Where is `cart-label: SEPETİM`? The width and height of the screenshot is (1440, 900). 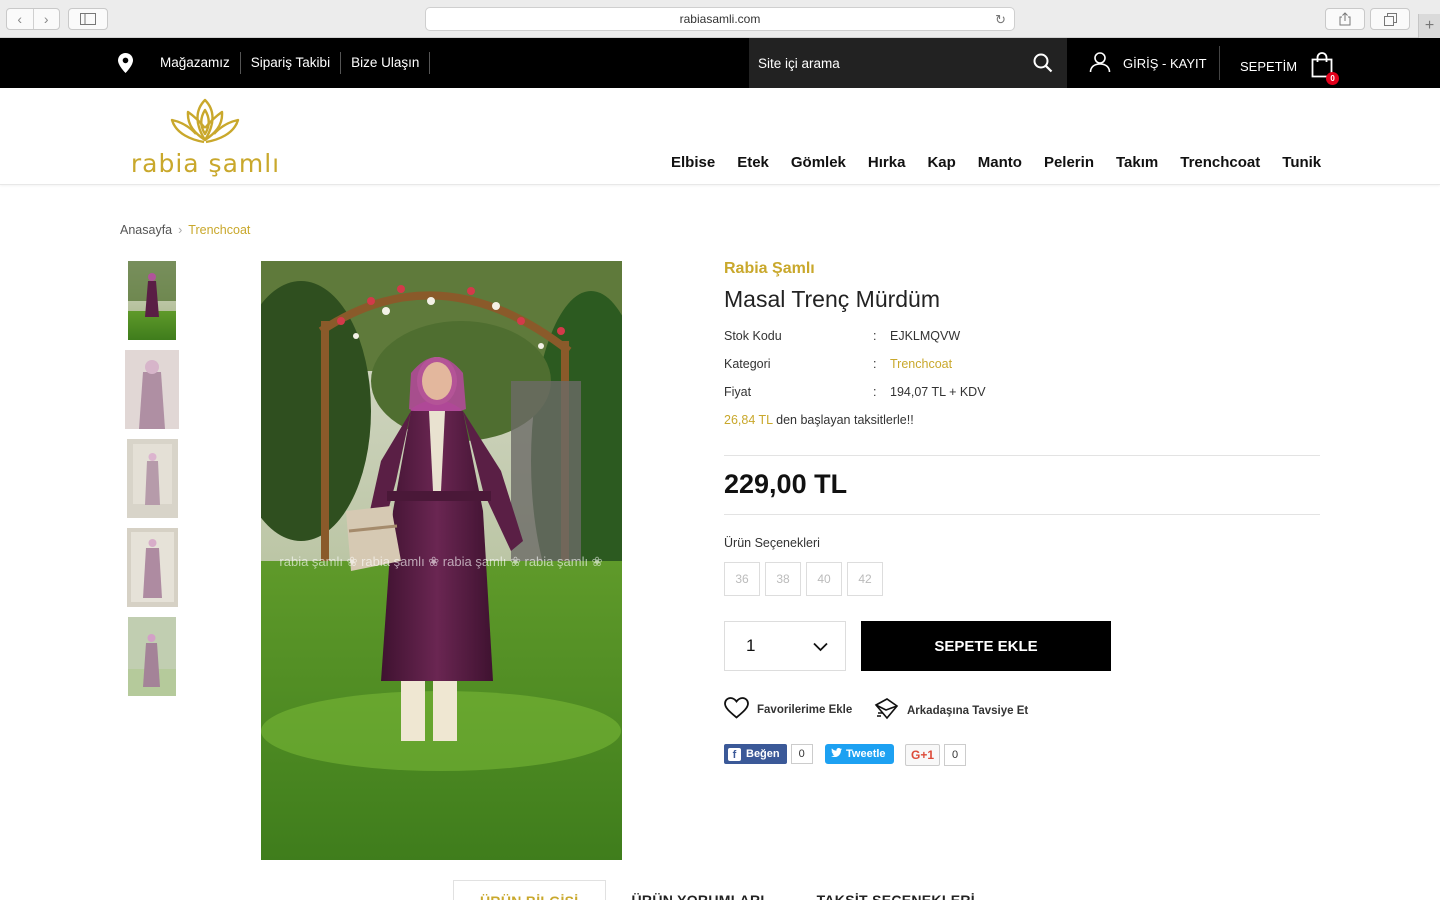
cart-label: SEPETİM is located at coordinates (1269, 66).